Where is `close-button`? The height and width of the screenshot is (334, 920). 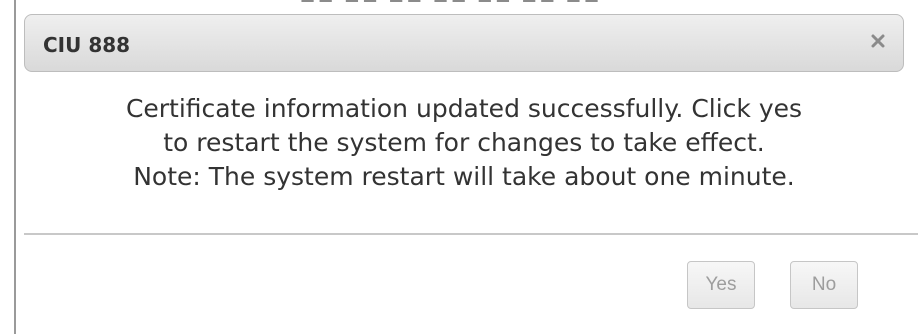 close-button is located at coordinates (878, 43).